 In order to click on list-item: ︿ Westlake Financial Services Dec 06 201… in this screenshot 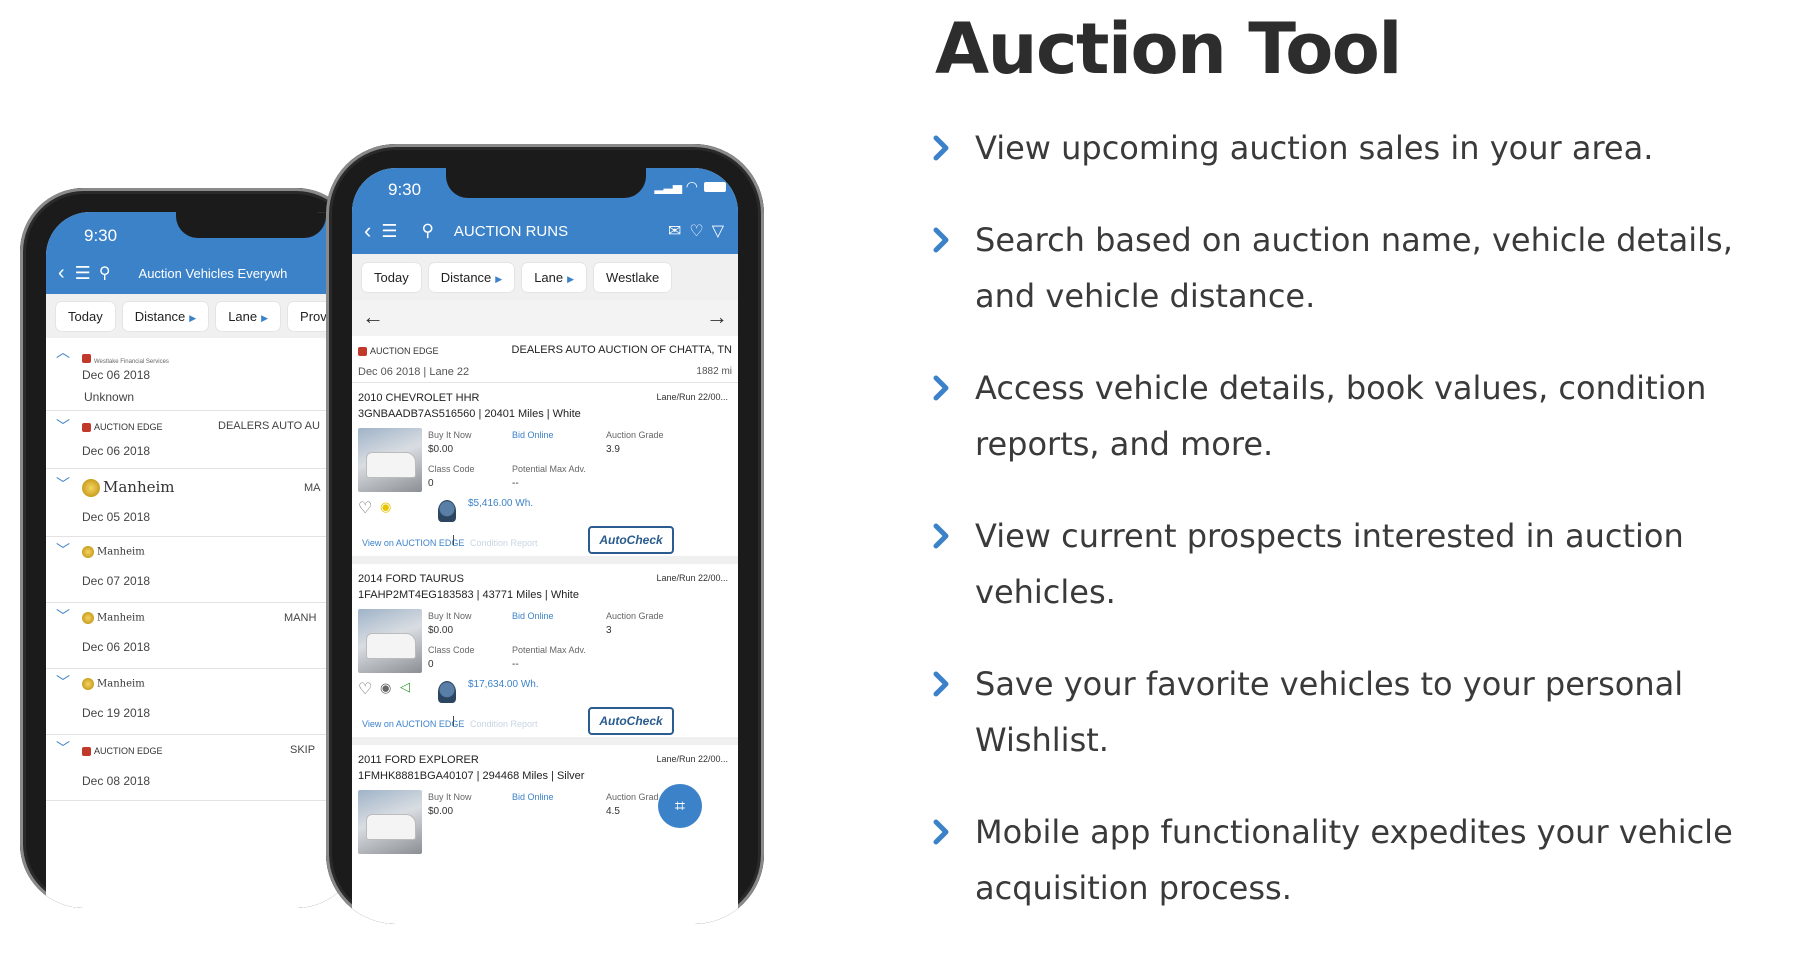, I will do `click(203, 374)`.